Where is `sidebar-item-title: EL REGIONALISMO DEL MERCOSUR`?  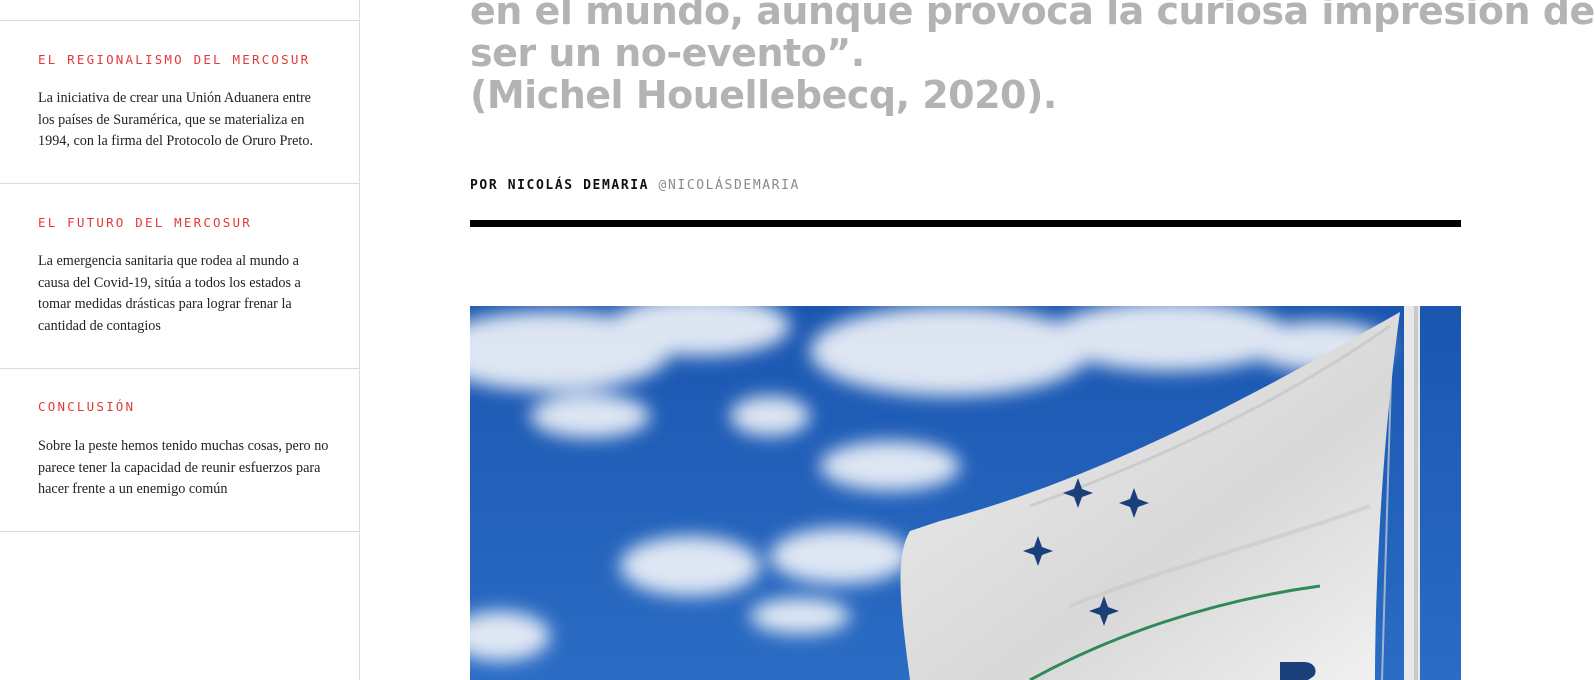 sidebar-item-title: EL REGIONALISMO DEL MERCOSUR is located at coordinates (174, 59).